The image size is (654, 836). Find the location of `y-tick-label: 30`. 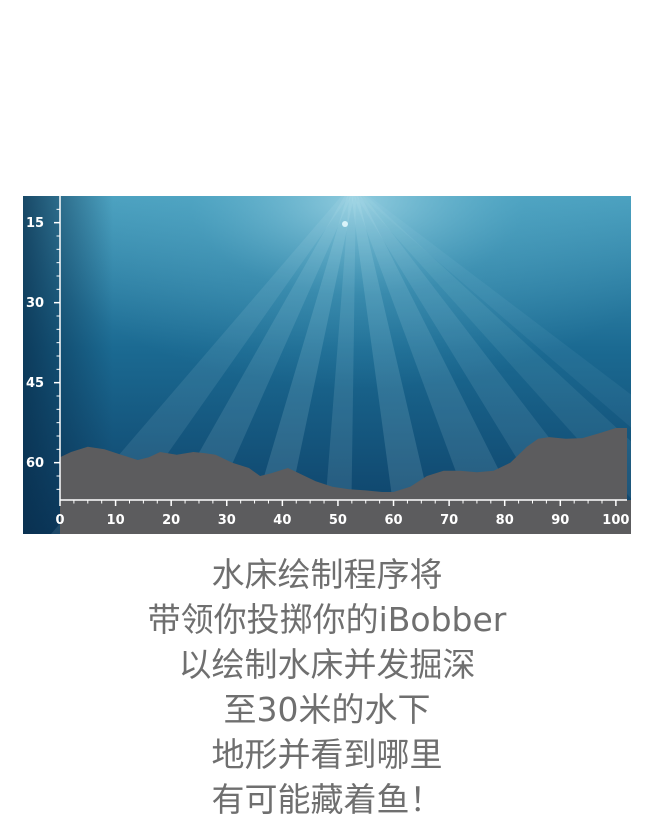

y-tick-label: 30 is located at coordinates (35, 303).